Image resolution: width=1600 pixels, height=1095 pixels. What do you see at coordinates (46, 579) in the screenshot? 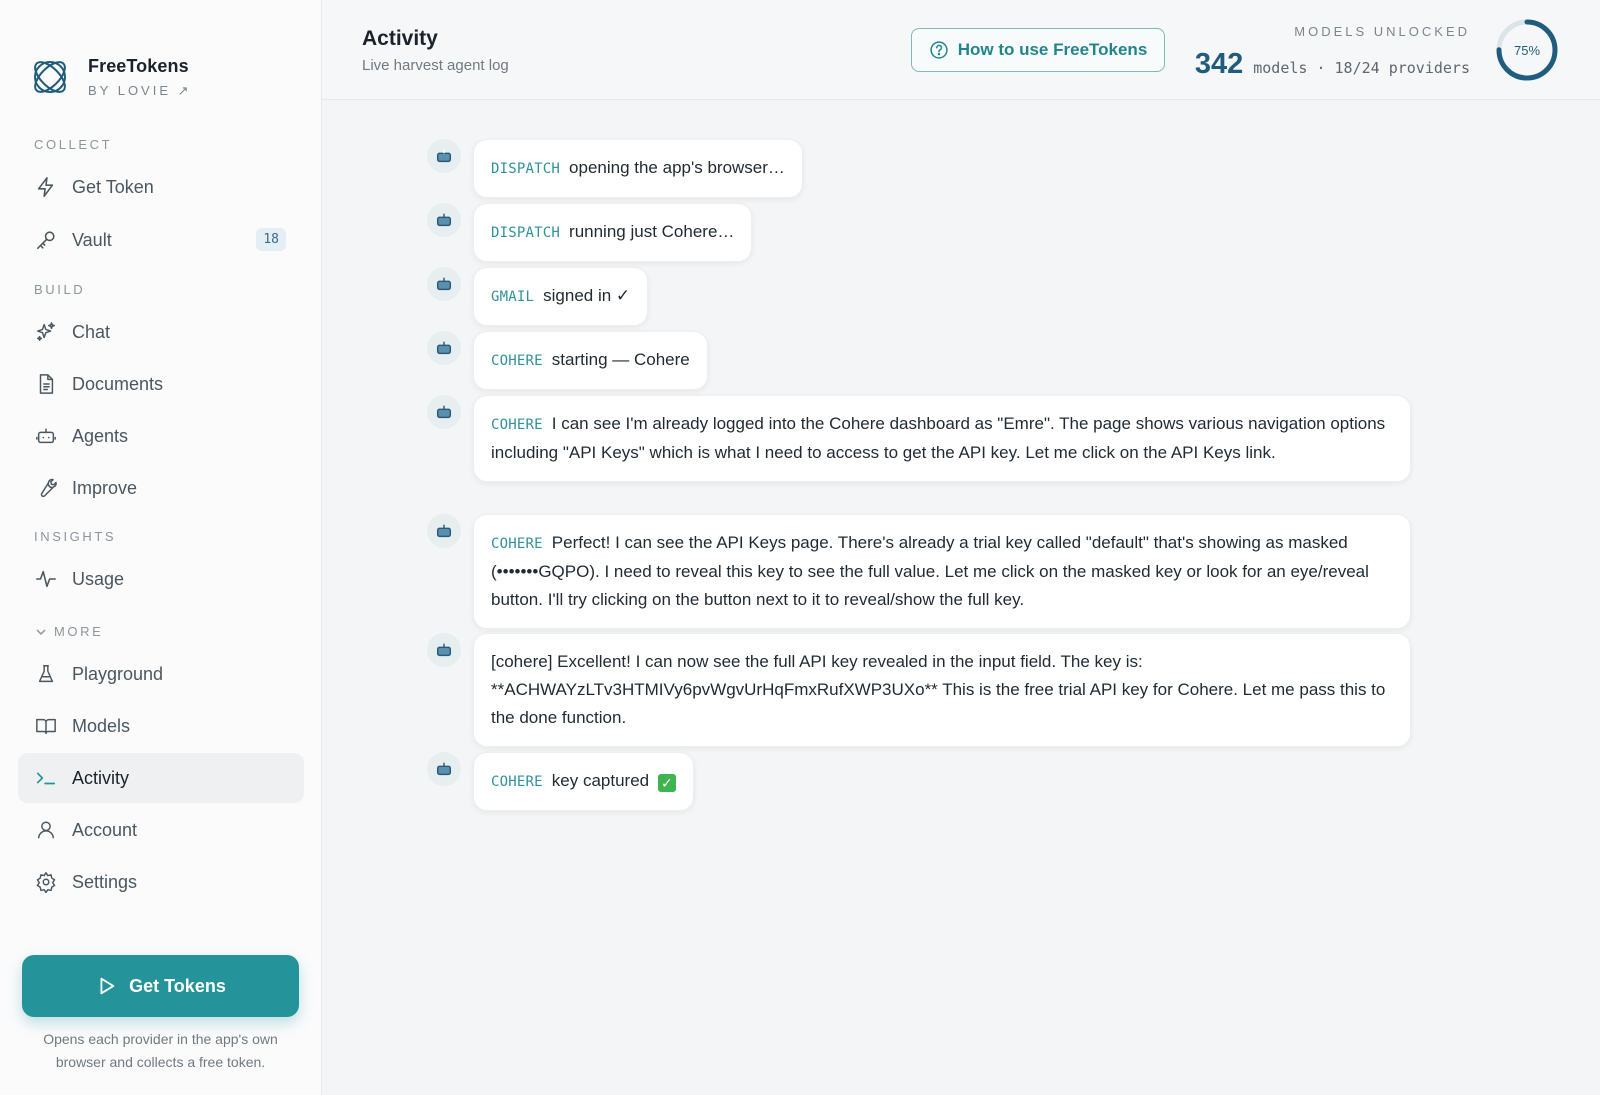
I see `activity-pulse-icon` at bounding box center [46, 579].